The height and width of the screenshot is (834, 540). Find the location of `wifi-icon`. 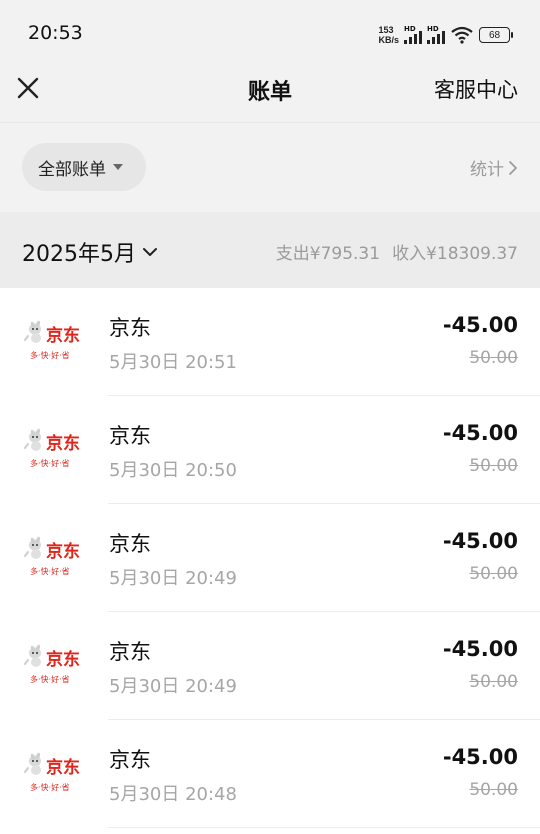

wifi-icon is located at coordinates (462, 35).